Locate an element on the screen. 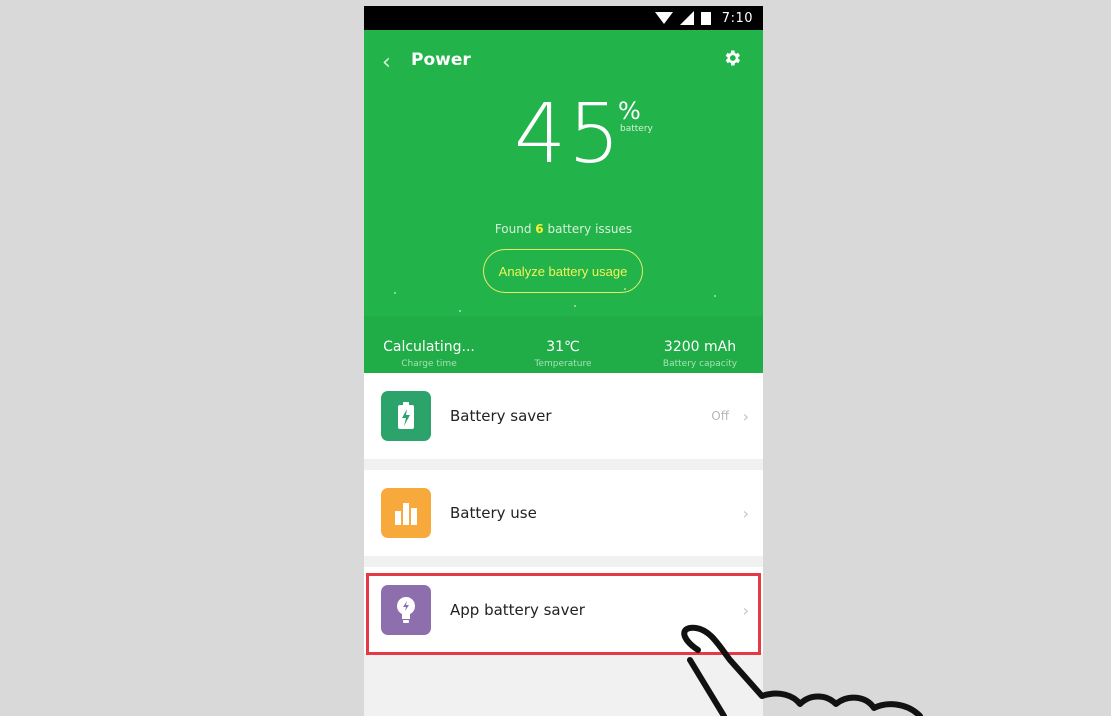 The image size is (1111, 716). stat-temperature: 31℃ Temperature is located at coordinates (563, 354).